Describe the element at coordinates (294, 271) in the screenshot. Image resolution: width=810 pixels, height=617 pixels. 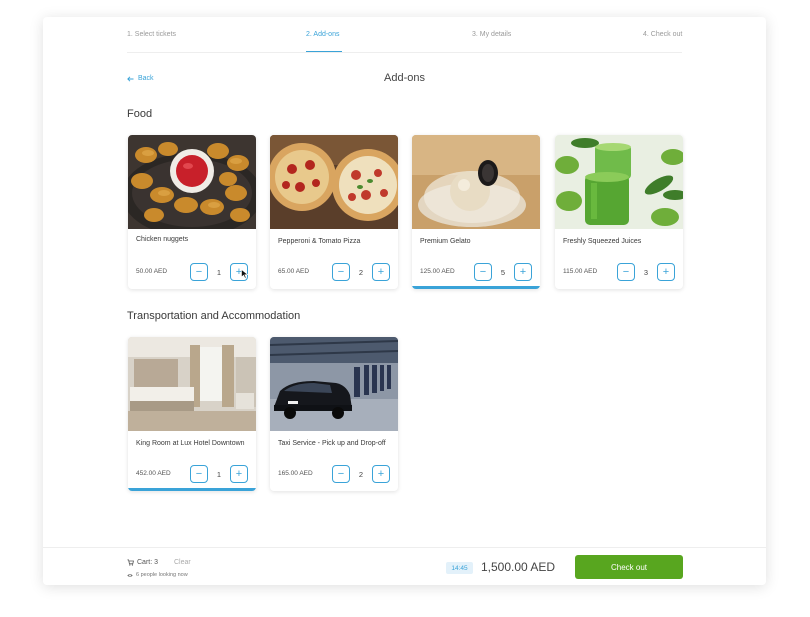
I see `addon-price: 65.00 AED` at that location.